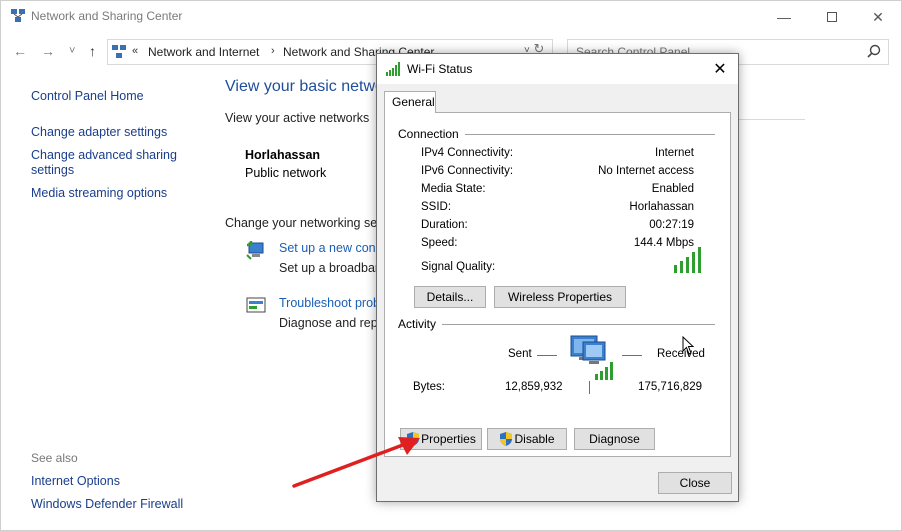 The height and width of the screenshot is (531, 902). What do you see at coordinates (534, 439) in the screenshot?
I see `disable-label: Disable` at bounding box center [534, 439].